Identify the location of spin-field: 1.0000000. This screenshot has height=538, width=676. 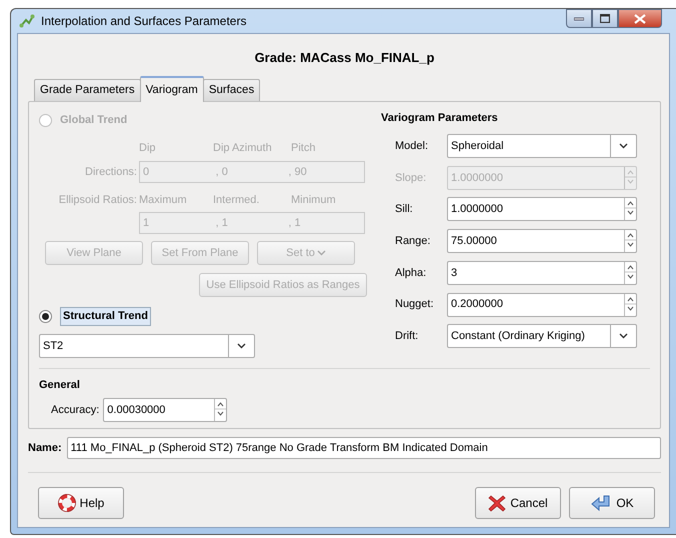
(542, 209).